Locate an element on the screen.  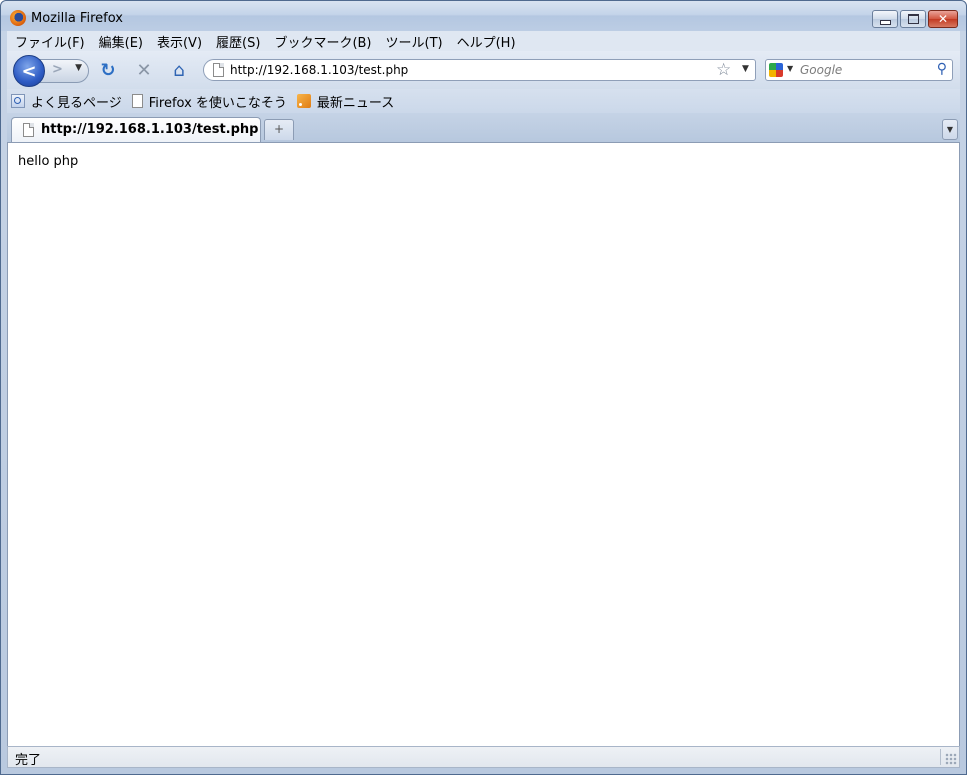
tab-list-button: ▼ is located at coordinates (950, 129).